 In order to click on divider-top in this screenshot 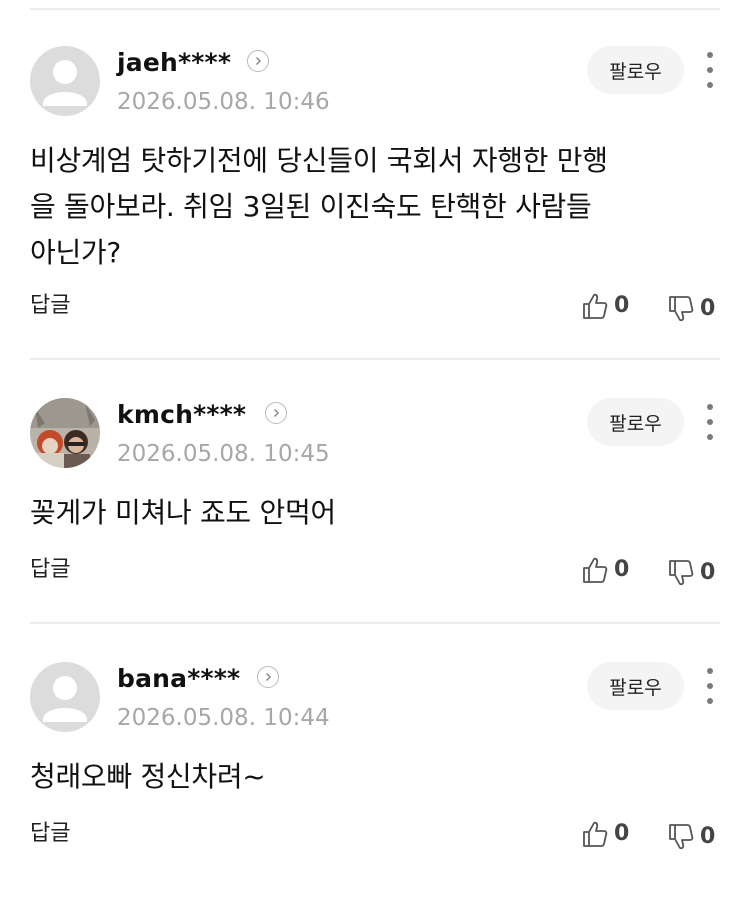, I will do `click(375, 9)`.